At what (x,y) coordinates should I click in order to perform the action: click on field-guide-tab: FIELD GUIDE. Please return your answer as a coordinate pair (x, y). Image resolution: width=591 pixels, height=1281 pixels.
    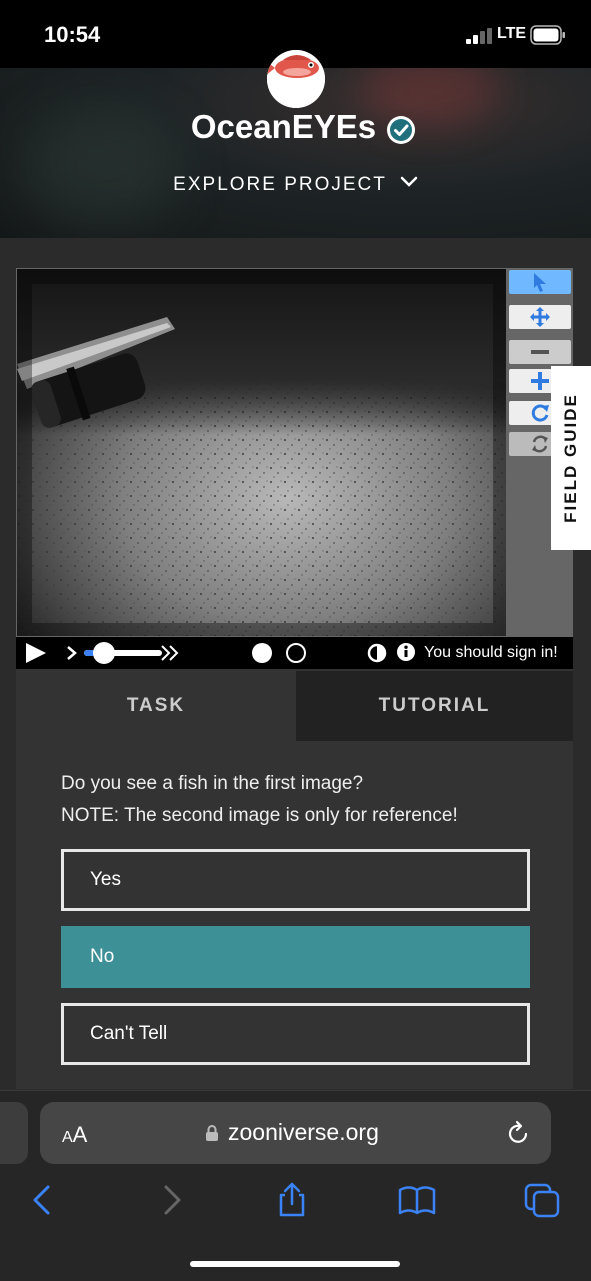
    Looking at the image, I should click on (571, 458).